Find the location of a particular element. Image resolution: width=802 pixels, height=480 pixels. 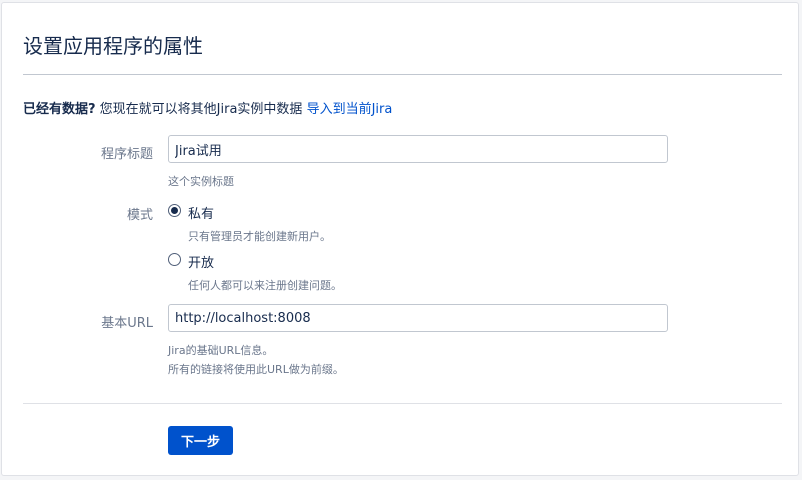

mode-public-description: 任何人都可以来注册创建问题。 is located at coordinates (265, 285).